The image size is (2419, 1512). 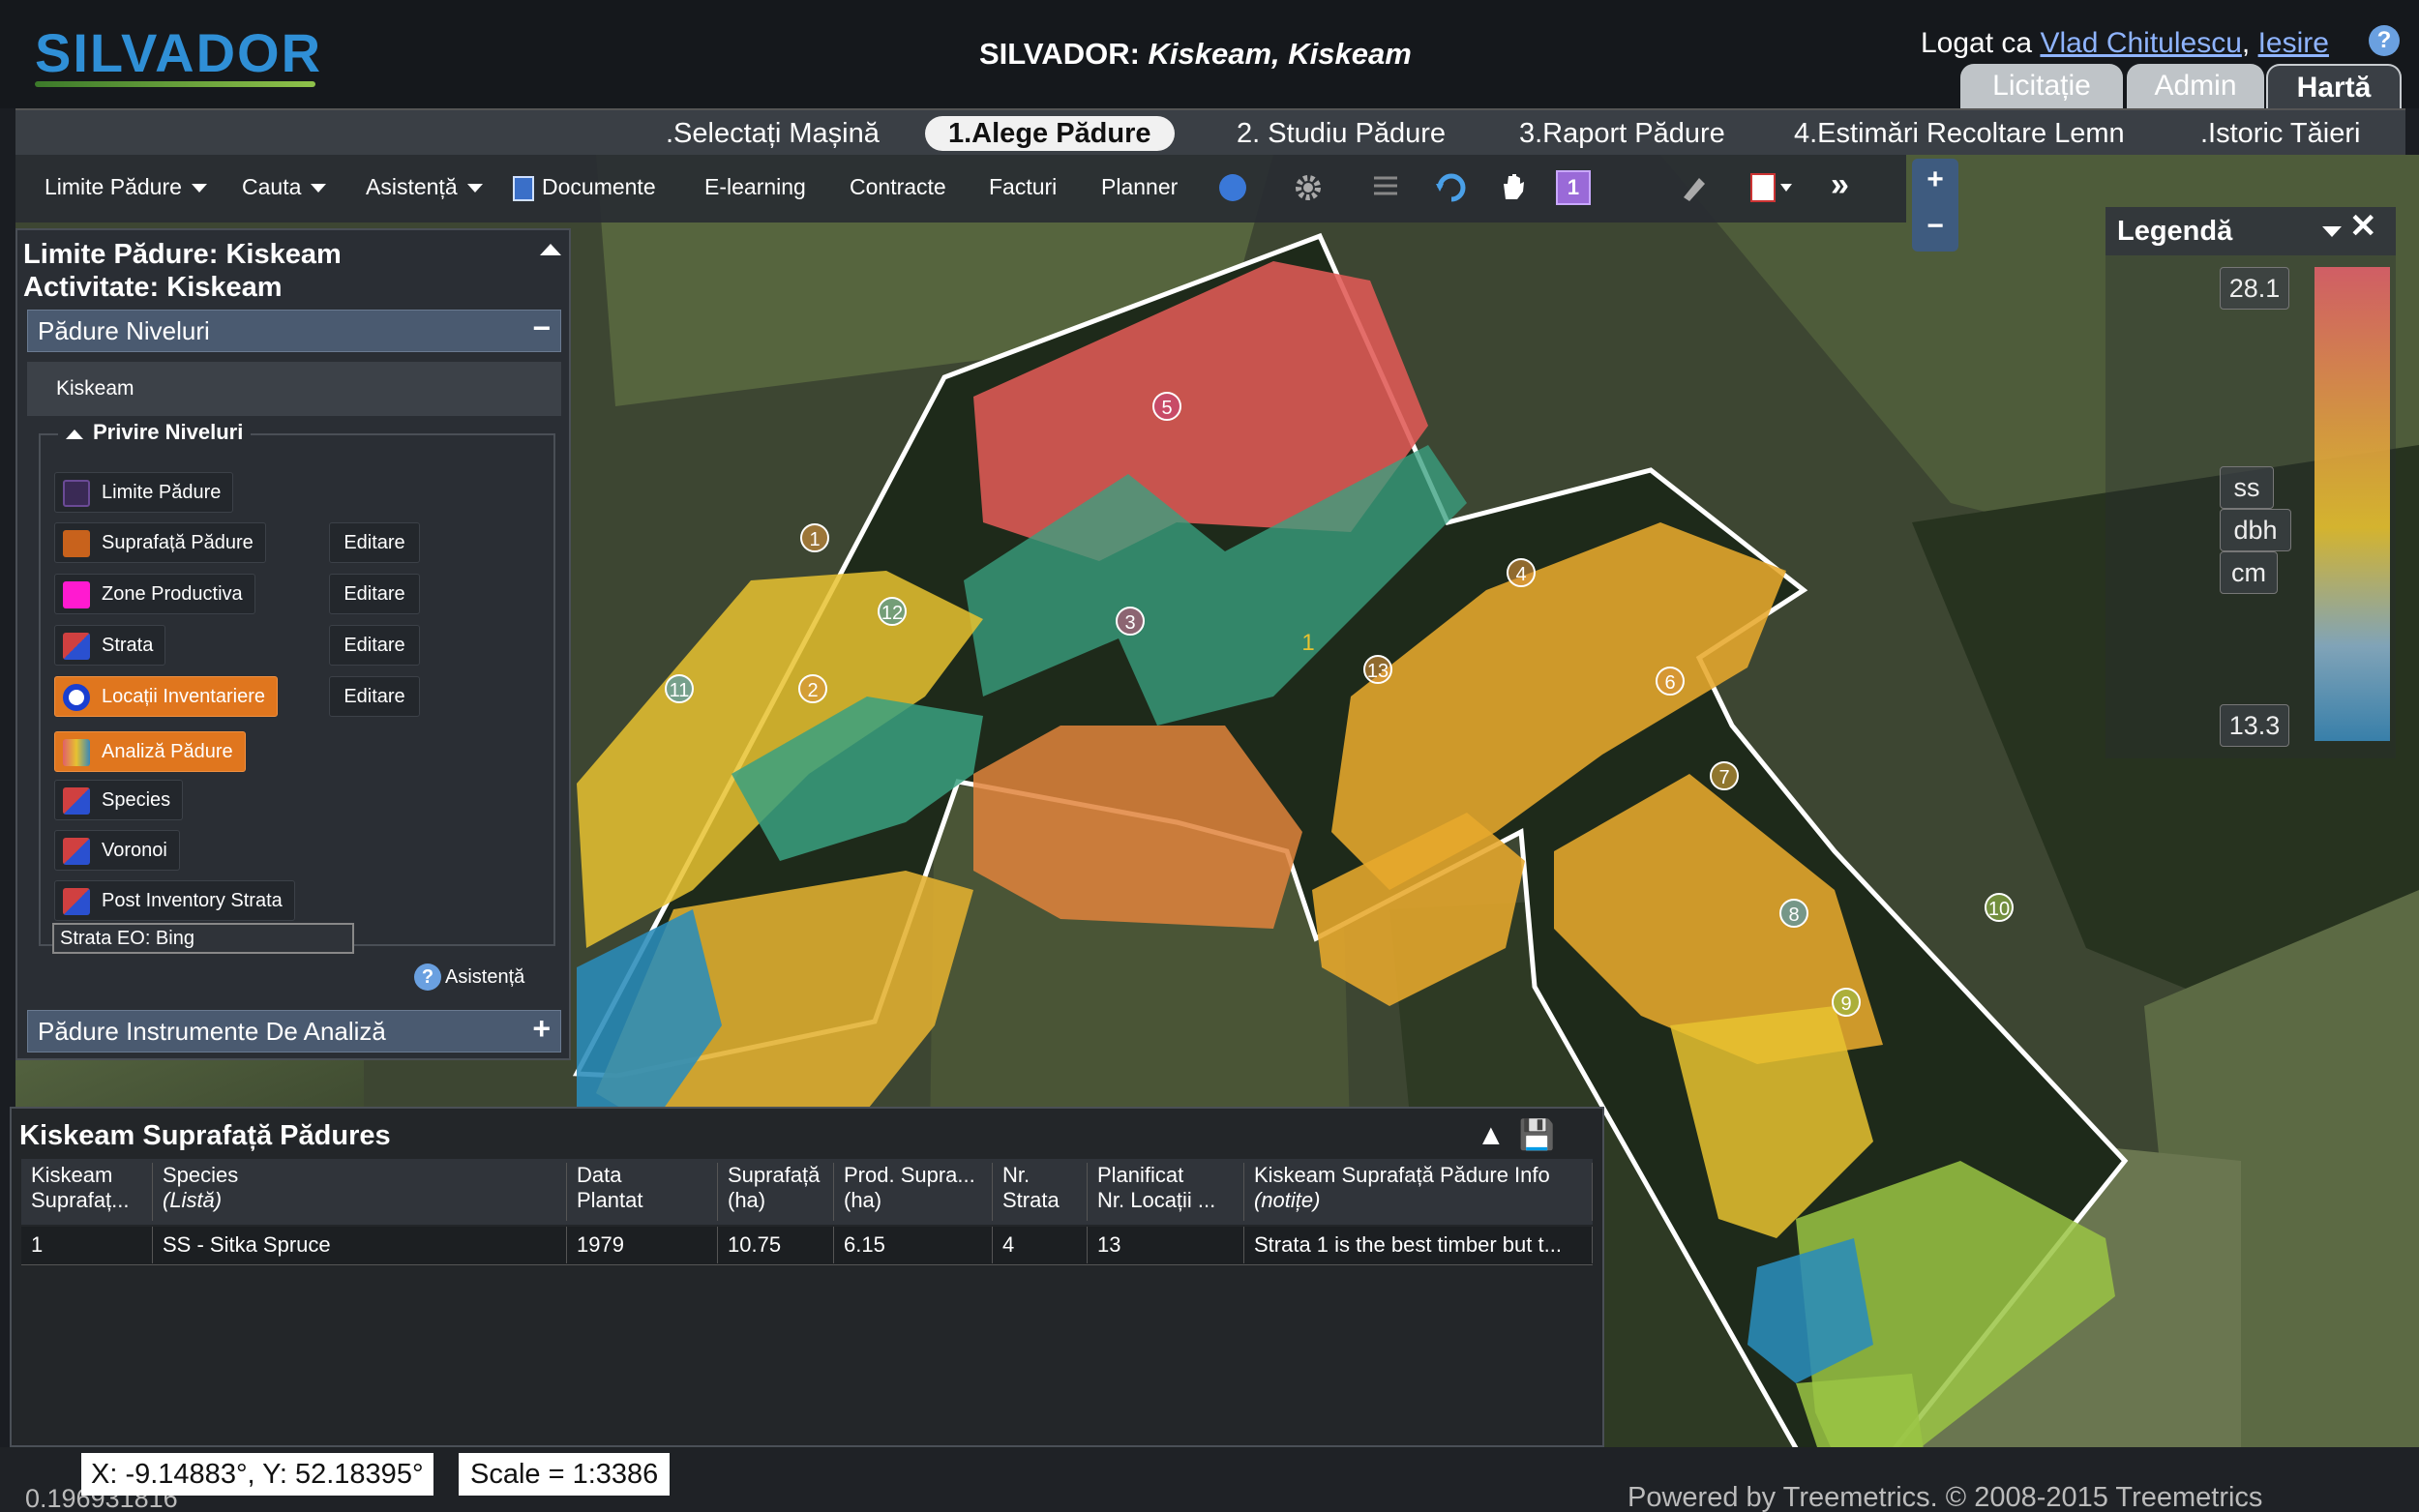 What do you see at coordinates (755, 187) in the screenshot?
I see `link-elearning: E-learning` at bounding box center [755, 187].